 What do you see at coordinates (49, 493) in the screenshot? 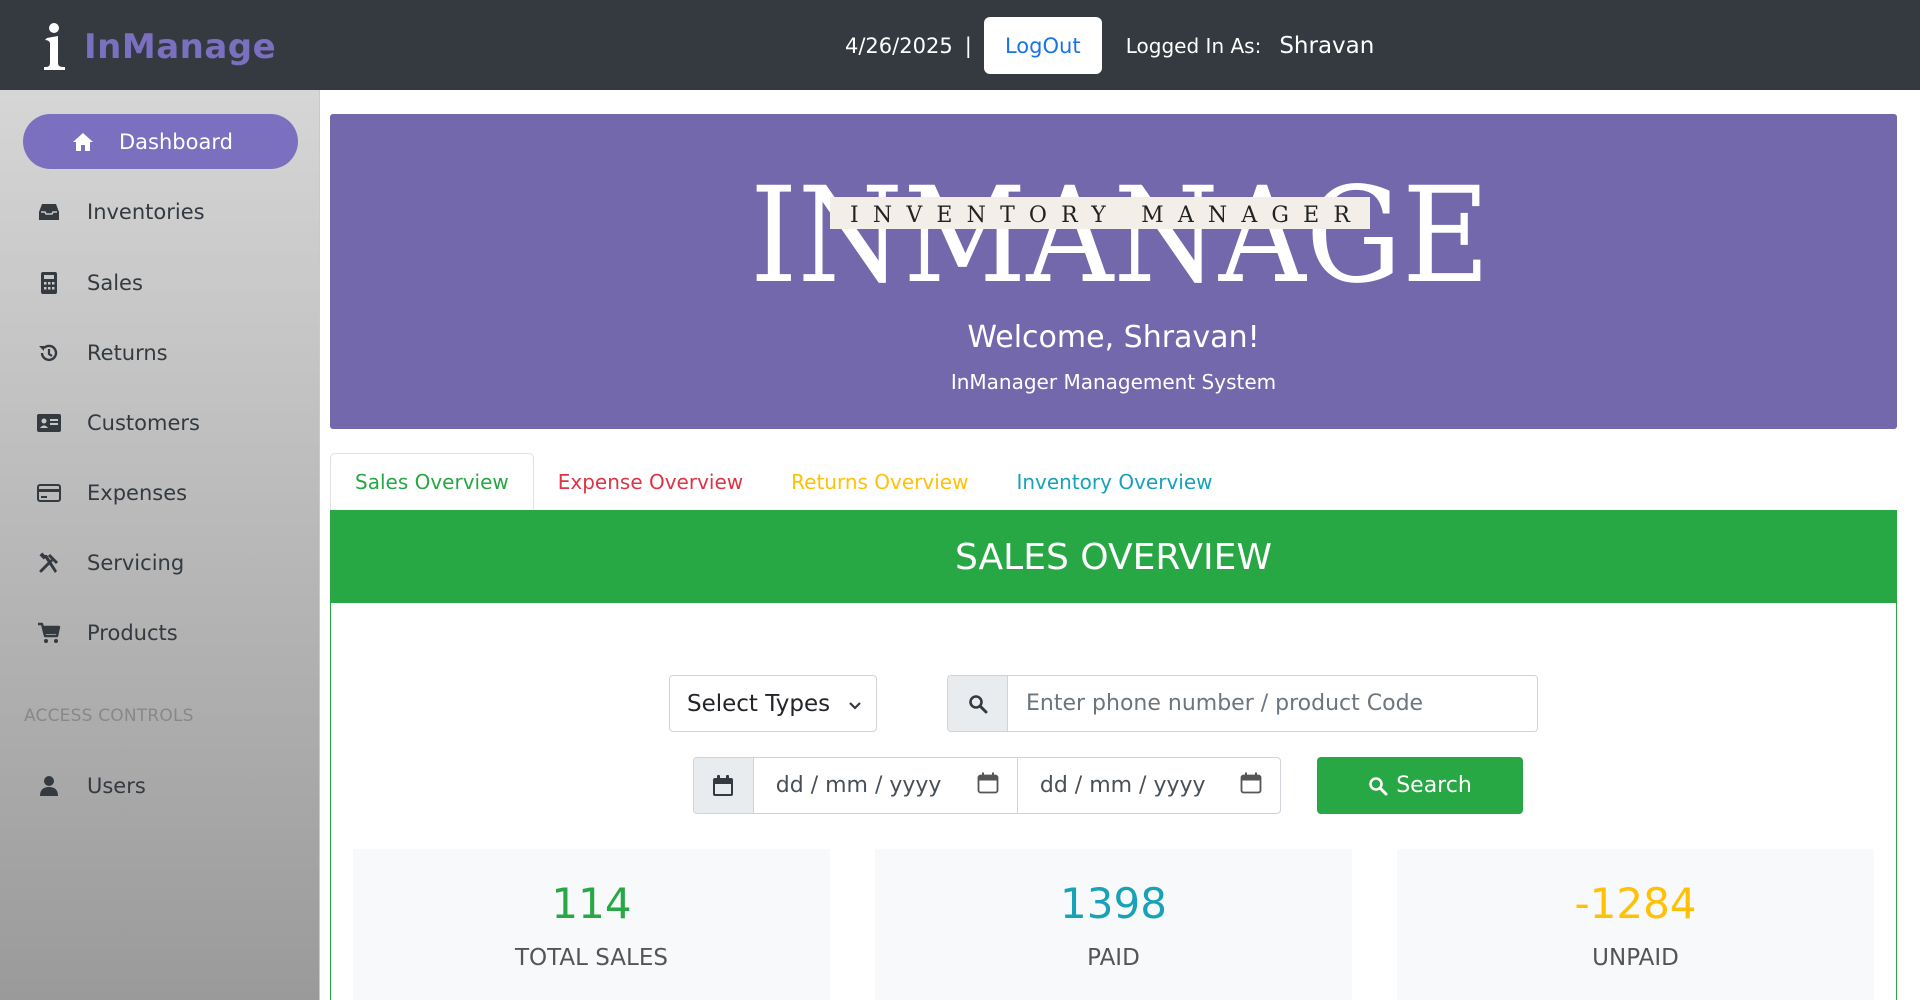
I see `credit-card-icon` at bounding box center [49, 493].